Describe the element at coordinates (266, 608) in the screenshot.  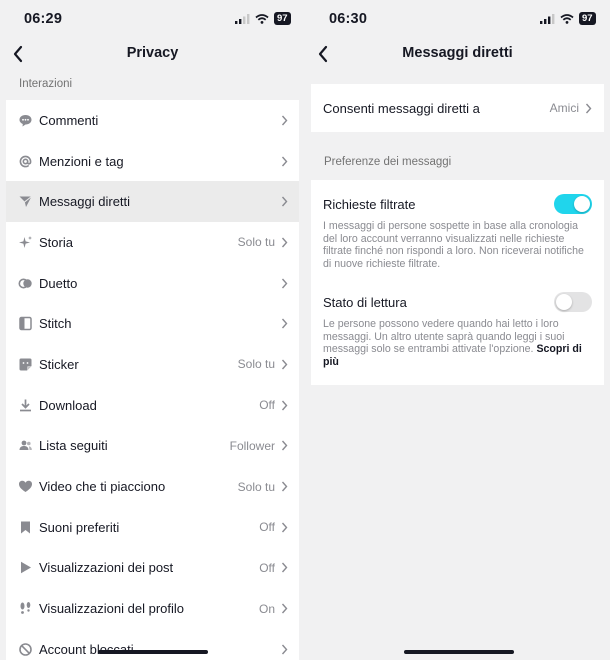
I see `settings-item-value: On` at that location.